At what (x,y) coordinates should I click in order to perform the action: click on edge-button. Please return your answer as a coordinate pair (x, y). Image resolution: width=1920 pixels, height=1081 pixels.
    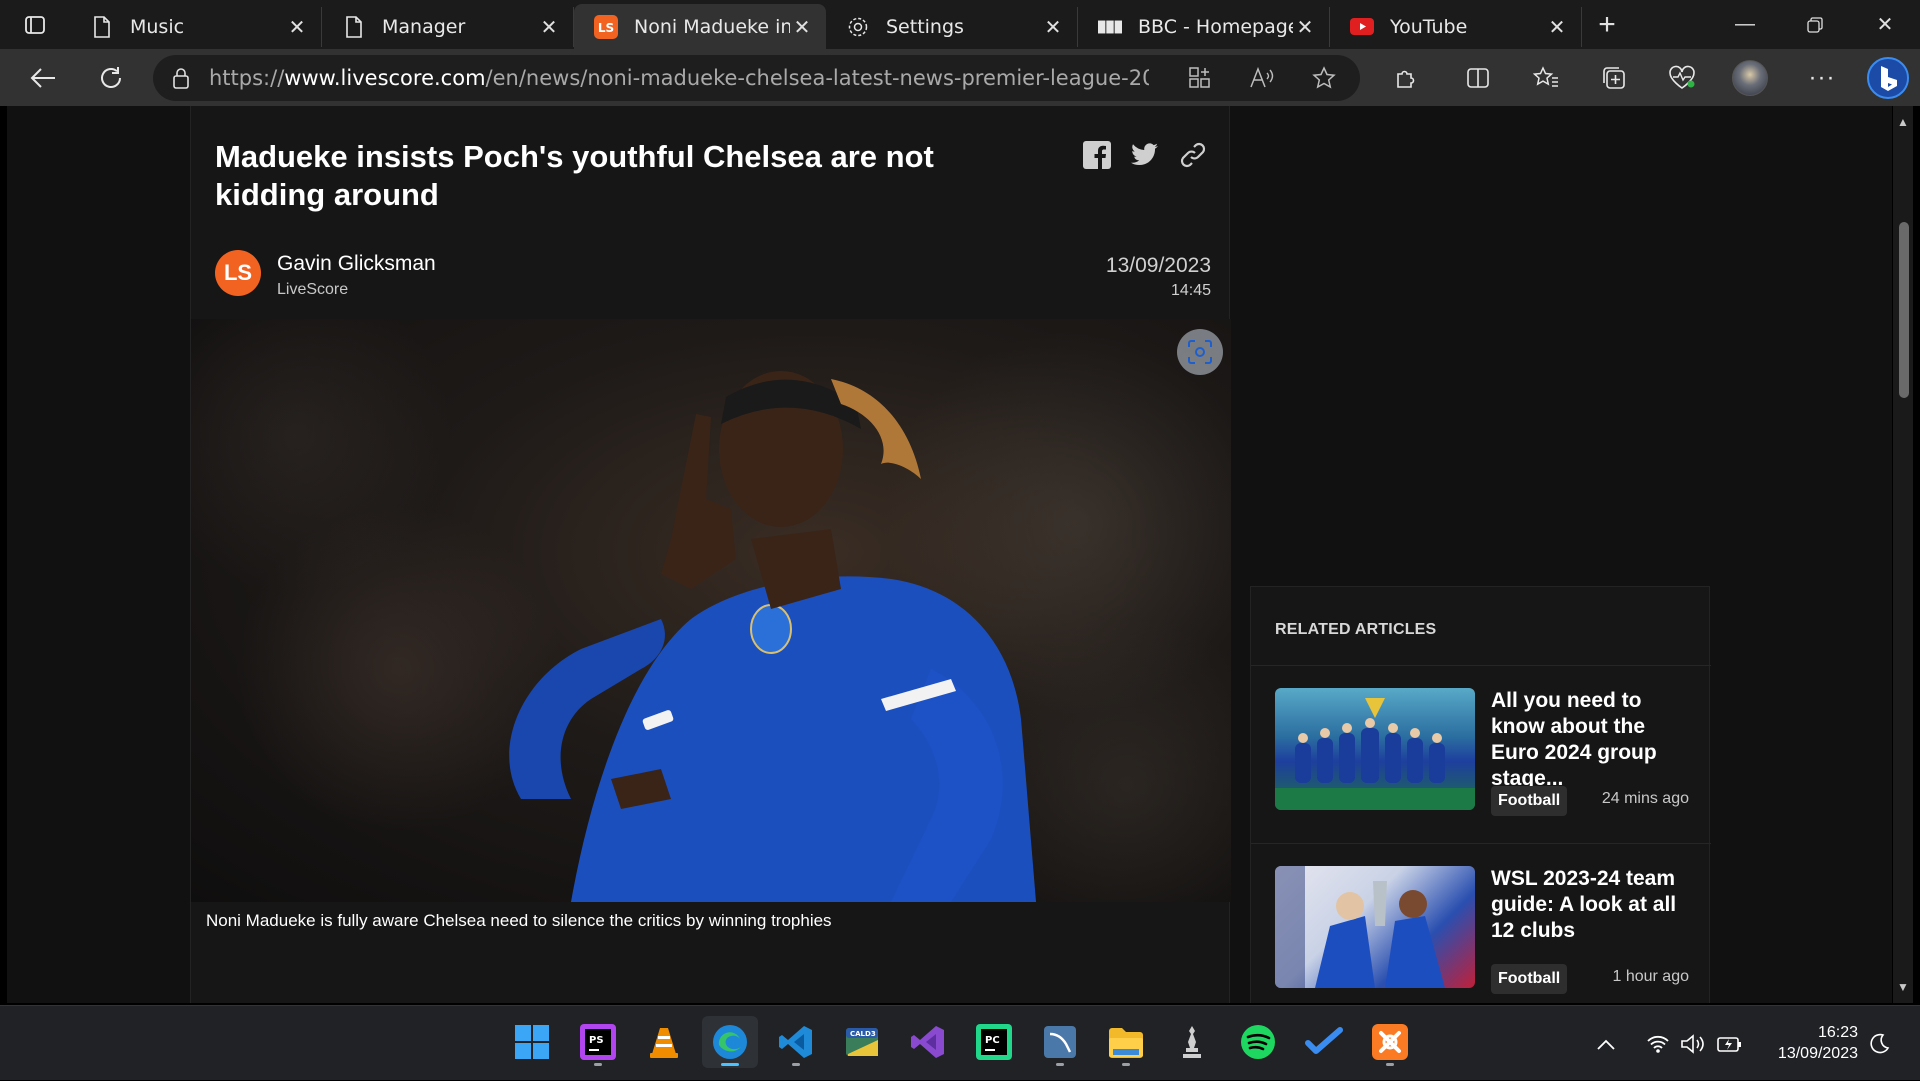
    Looking at the image, I should click on (730, 1042).